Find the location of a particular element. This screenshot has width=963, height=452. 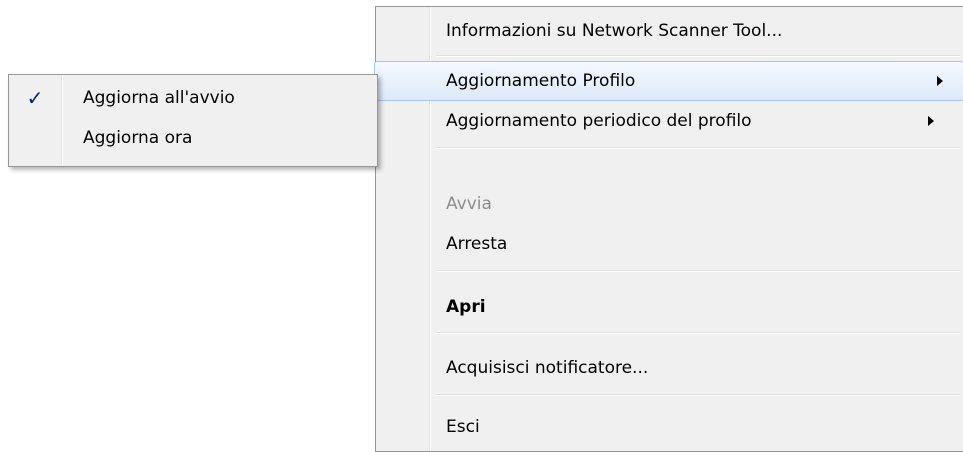

submenu-item-update-now-label: Aggiorna ora is located at coordinates (138, 138).